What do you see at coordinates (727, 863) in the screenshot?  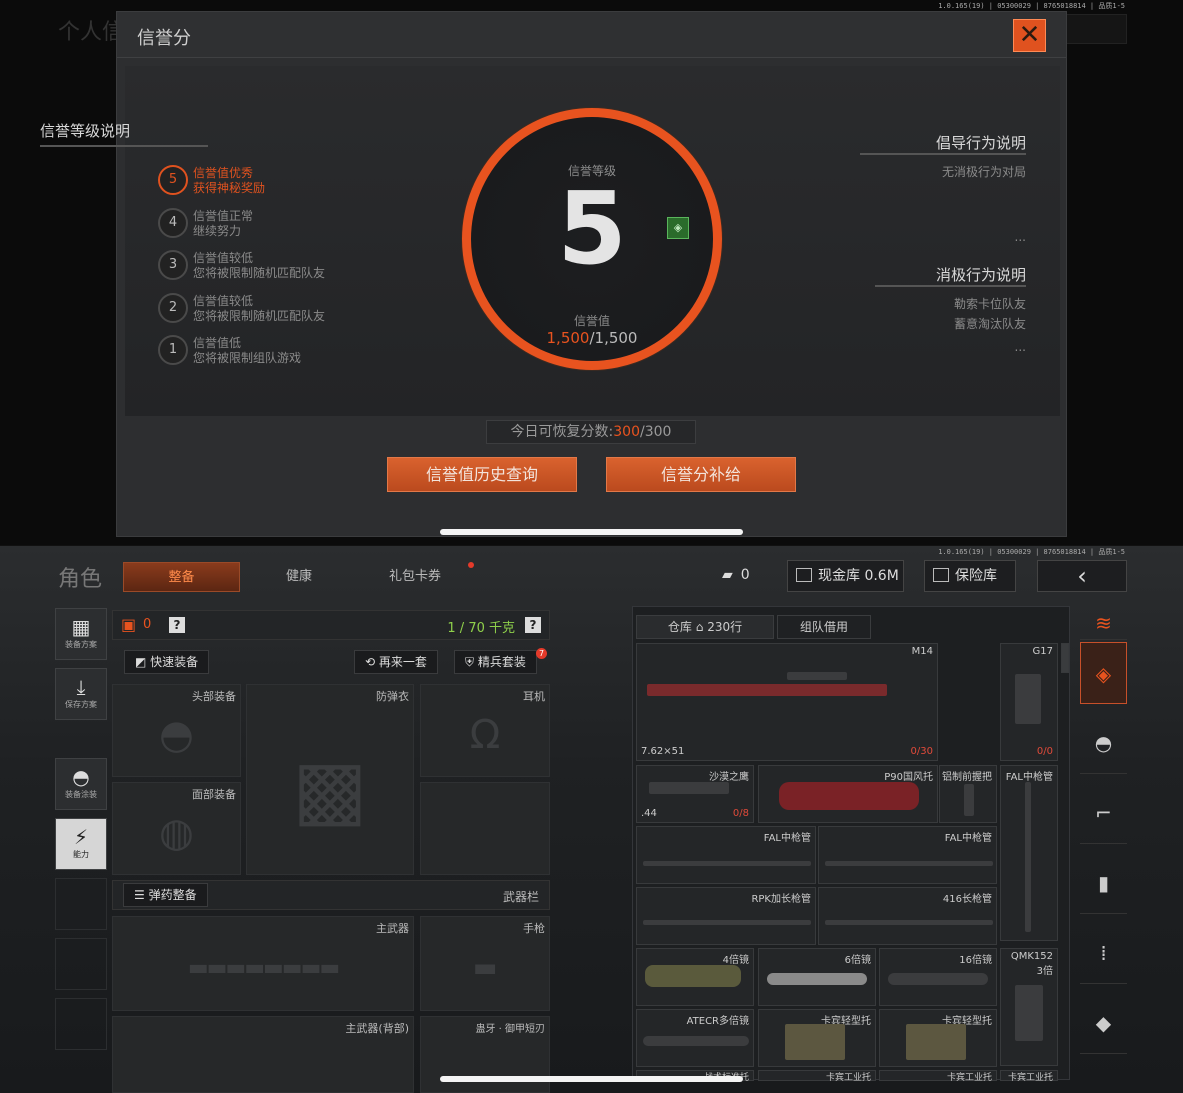 I see `barrel-icon` at bounding box center [727, 863].